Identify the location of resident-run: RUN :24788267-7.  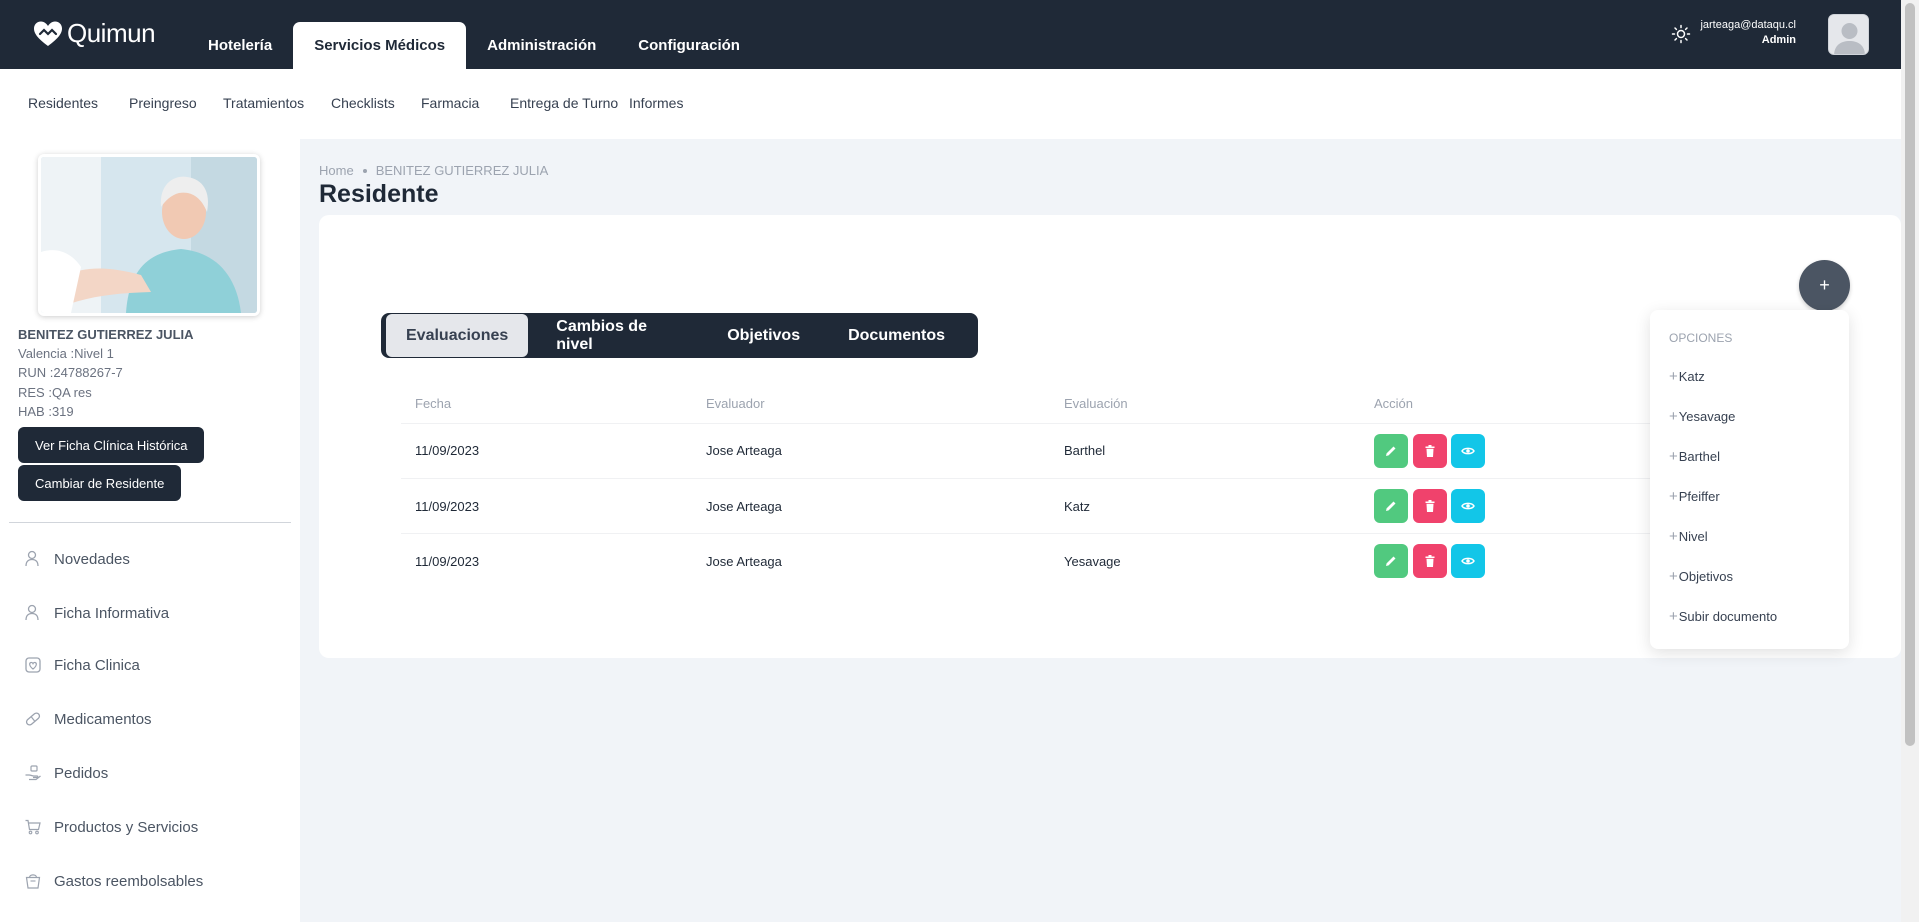
(70, 372).